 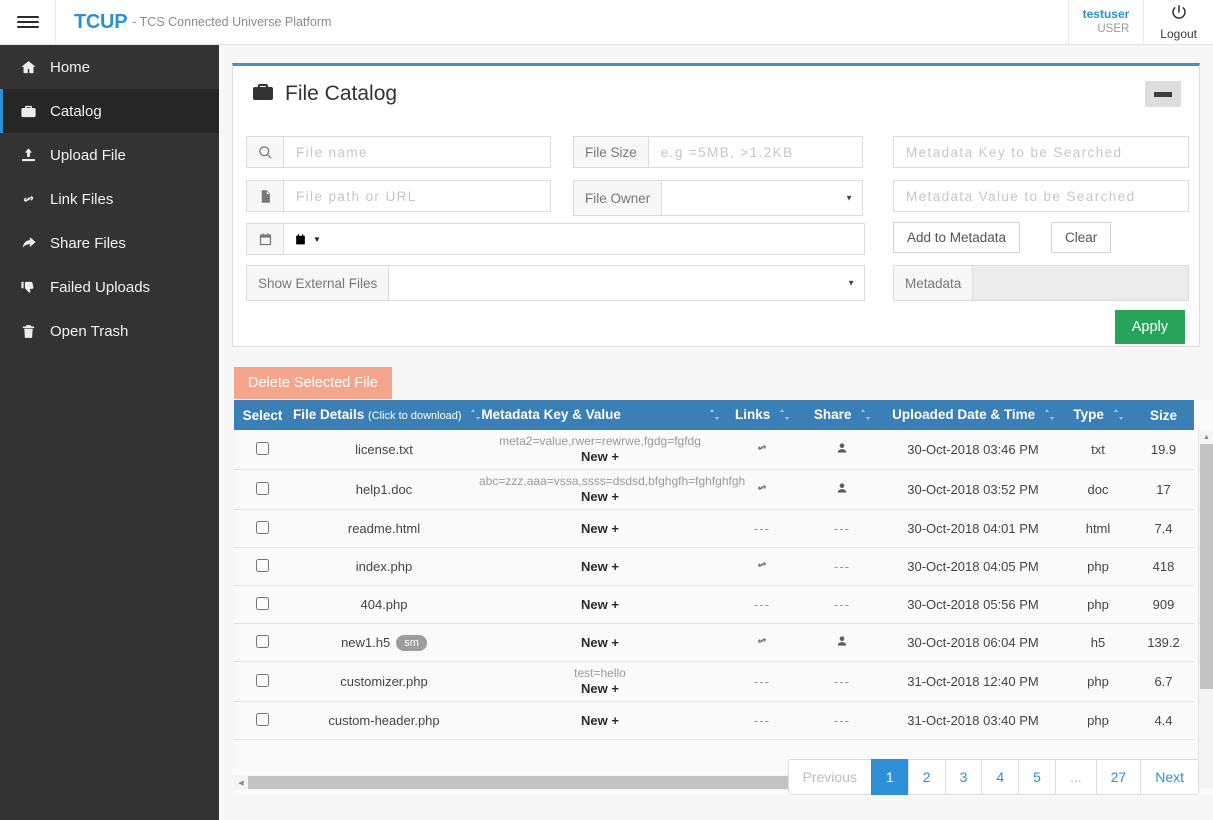 I want to click on row-file-name: readme.html, so click(x=384, y=528).